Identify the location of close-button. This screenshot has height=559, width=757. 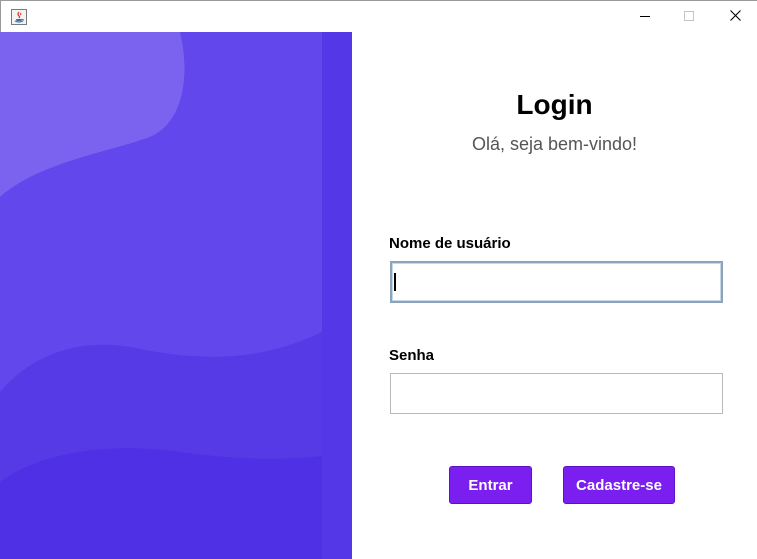
(734, 17).